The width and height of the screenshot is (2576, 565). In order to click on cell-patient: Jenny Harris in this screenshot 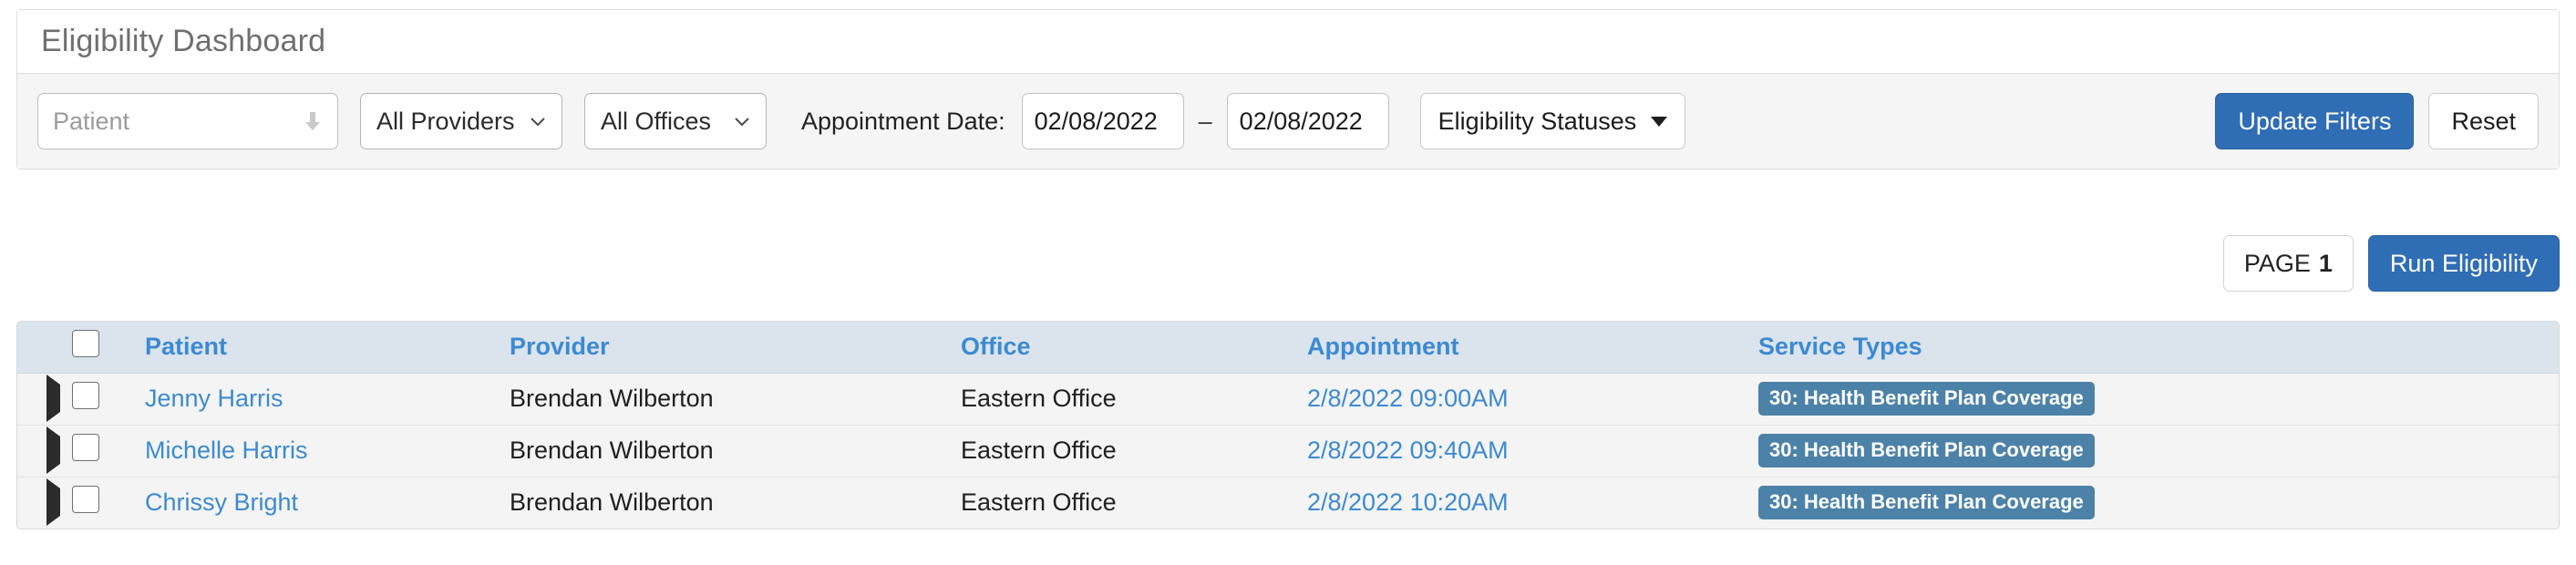, I will do `click(327, 399)`.